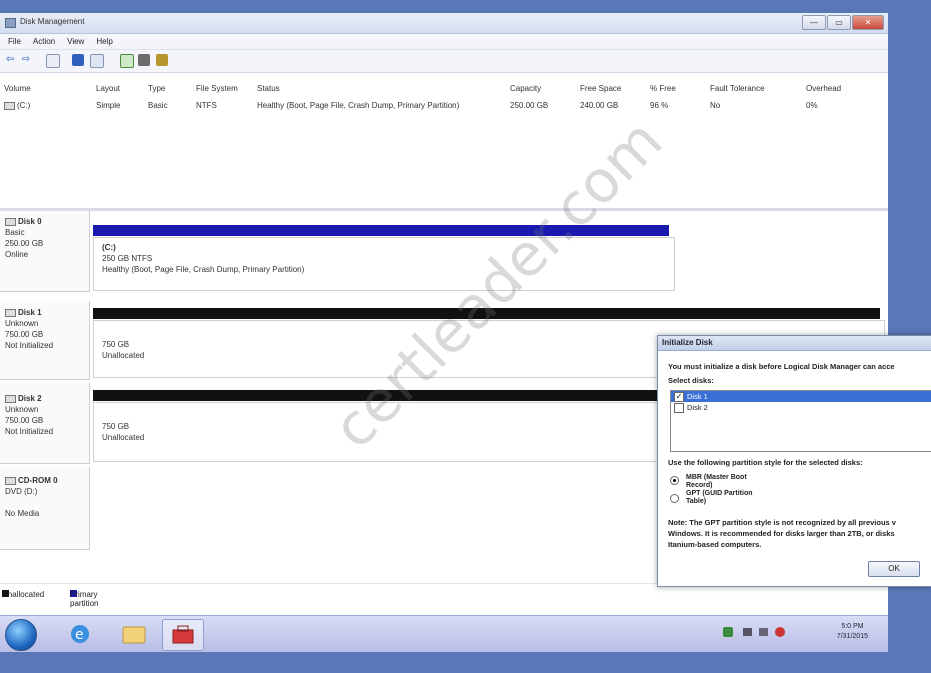 This screenshot has height=673, width=931. Describe the element at coordinates (45, 423) in the screenshot. I see `disk-2-label: Disk 2 Unknown 750.00 GB Not Initialized` at that location.